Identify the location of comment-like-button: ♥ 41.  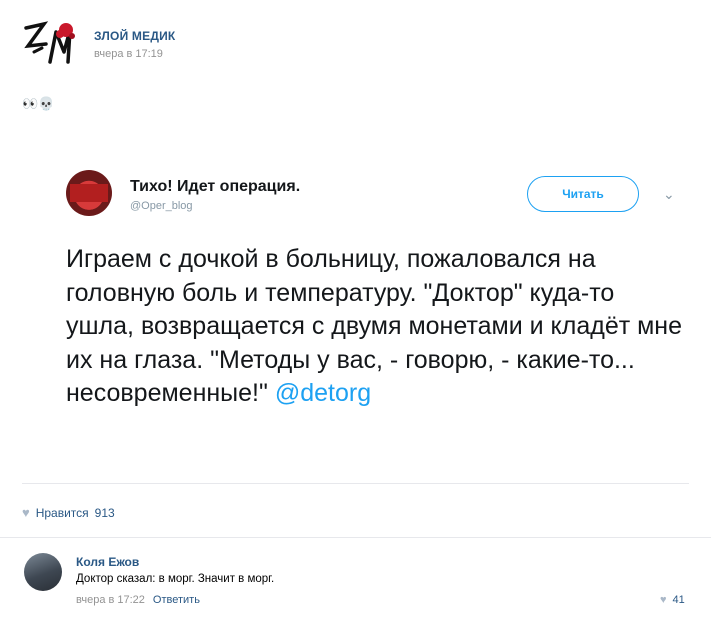
(672, 600).